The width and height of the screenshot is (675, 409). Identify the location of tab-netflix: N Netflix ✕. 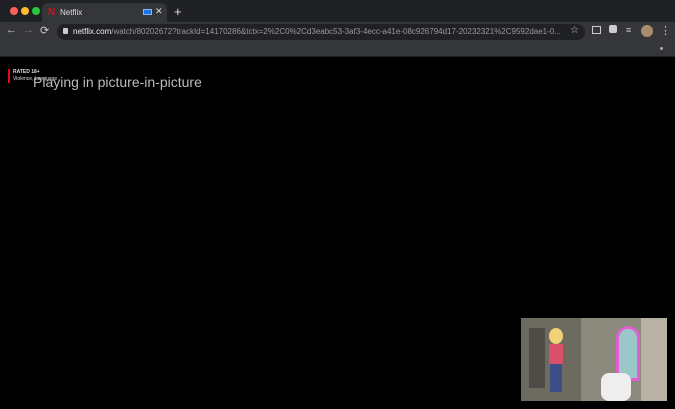
(104, 12).